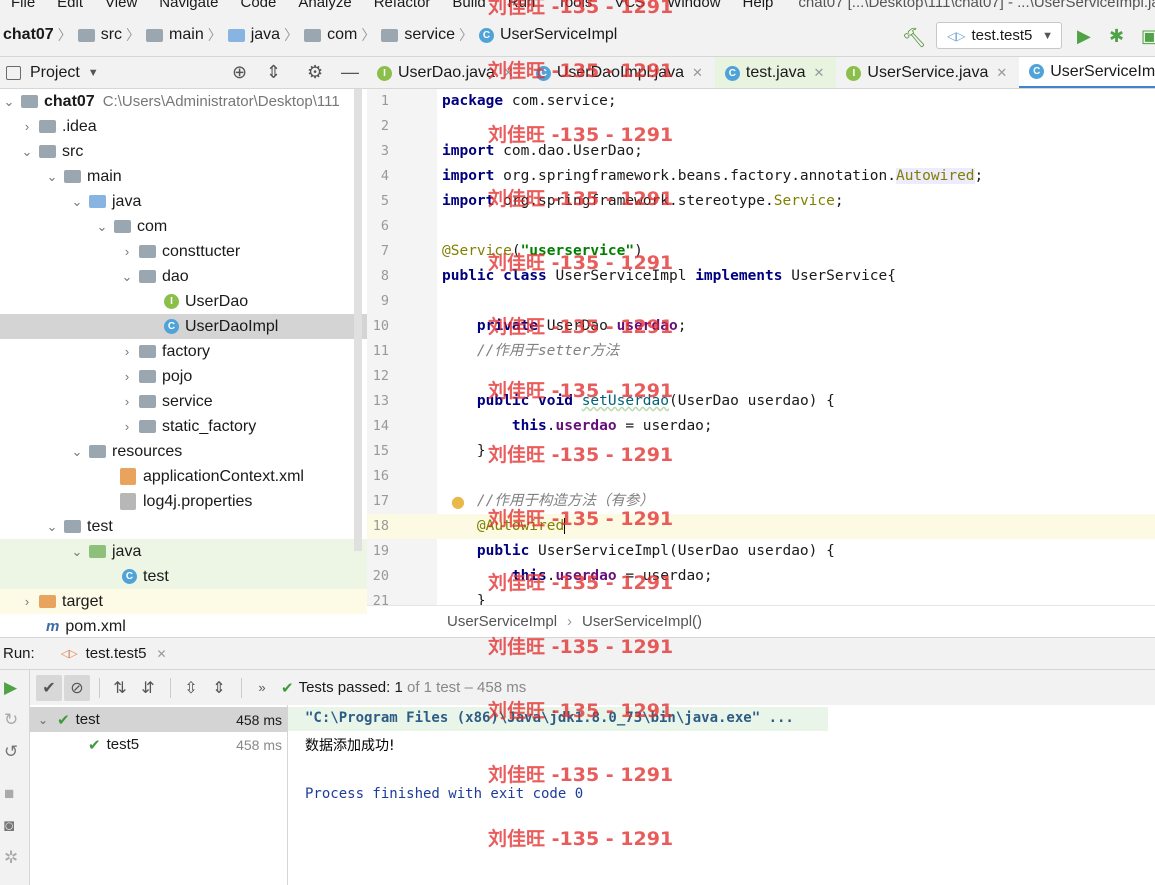 The width and height of the screenshot is (1155, 885). Describe the element at coordinates (574, 5) in the screenshot. I see `menu-tools: Tools` at that location.